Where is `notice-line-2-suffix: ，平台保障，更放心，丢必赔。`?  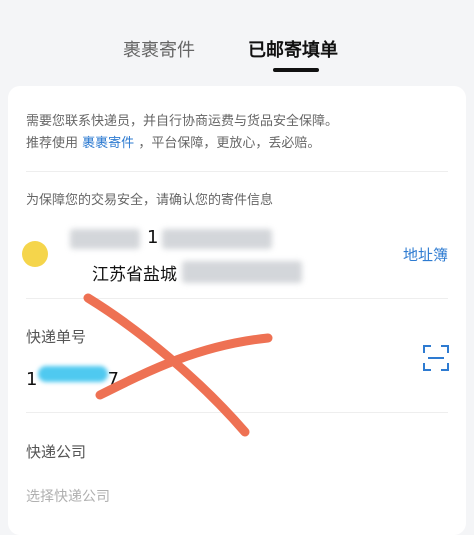
notice-line-2-suffix: ，平台保障，更放心，丢必赔。 is located at coordinates (229, 143).